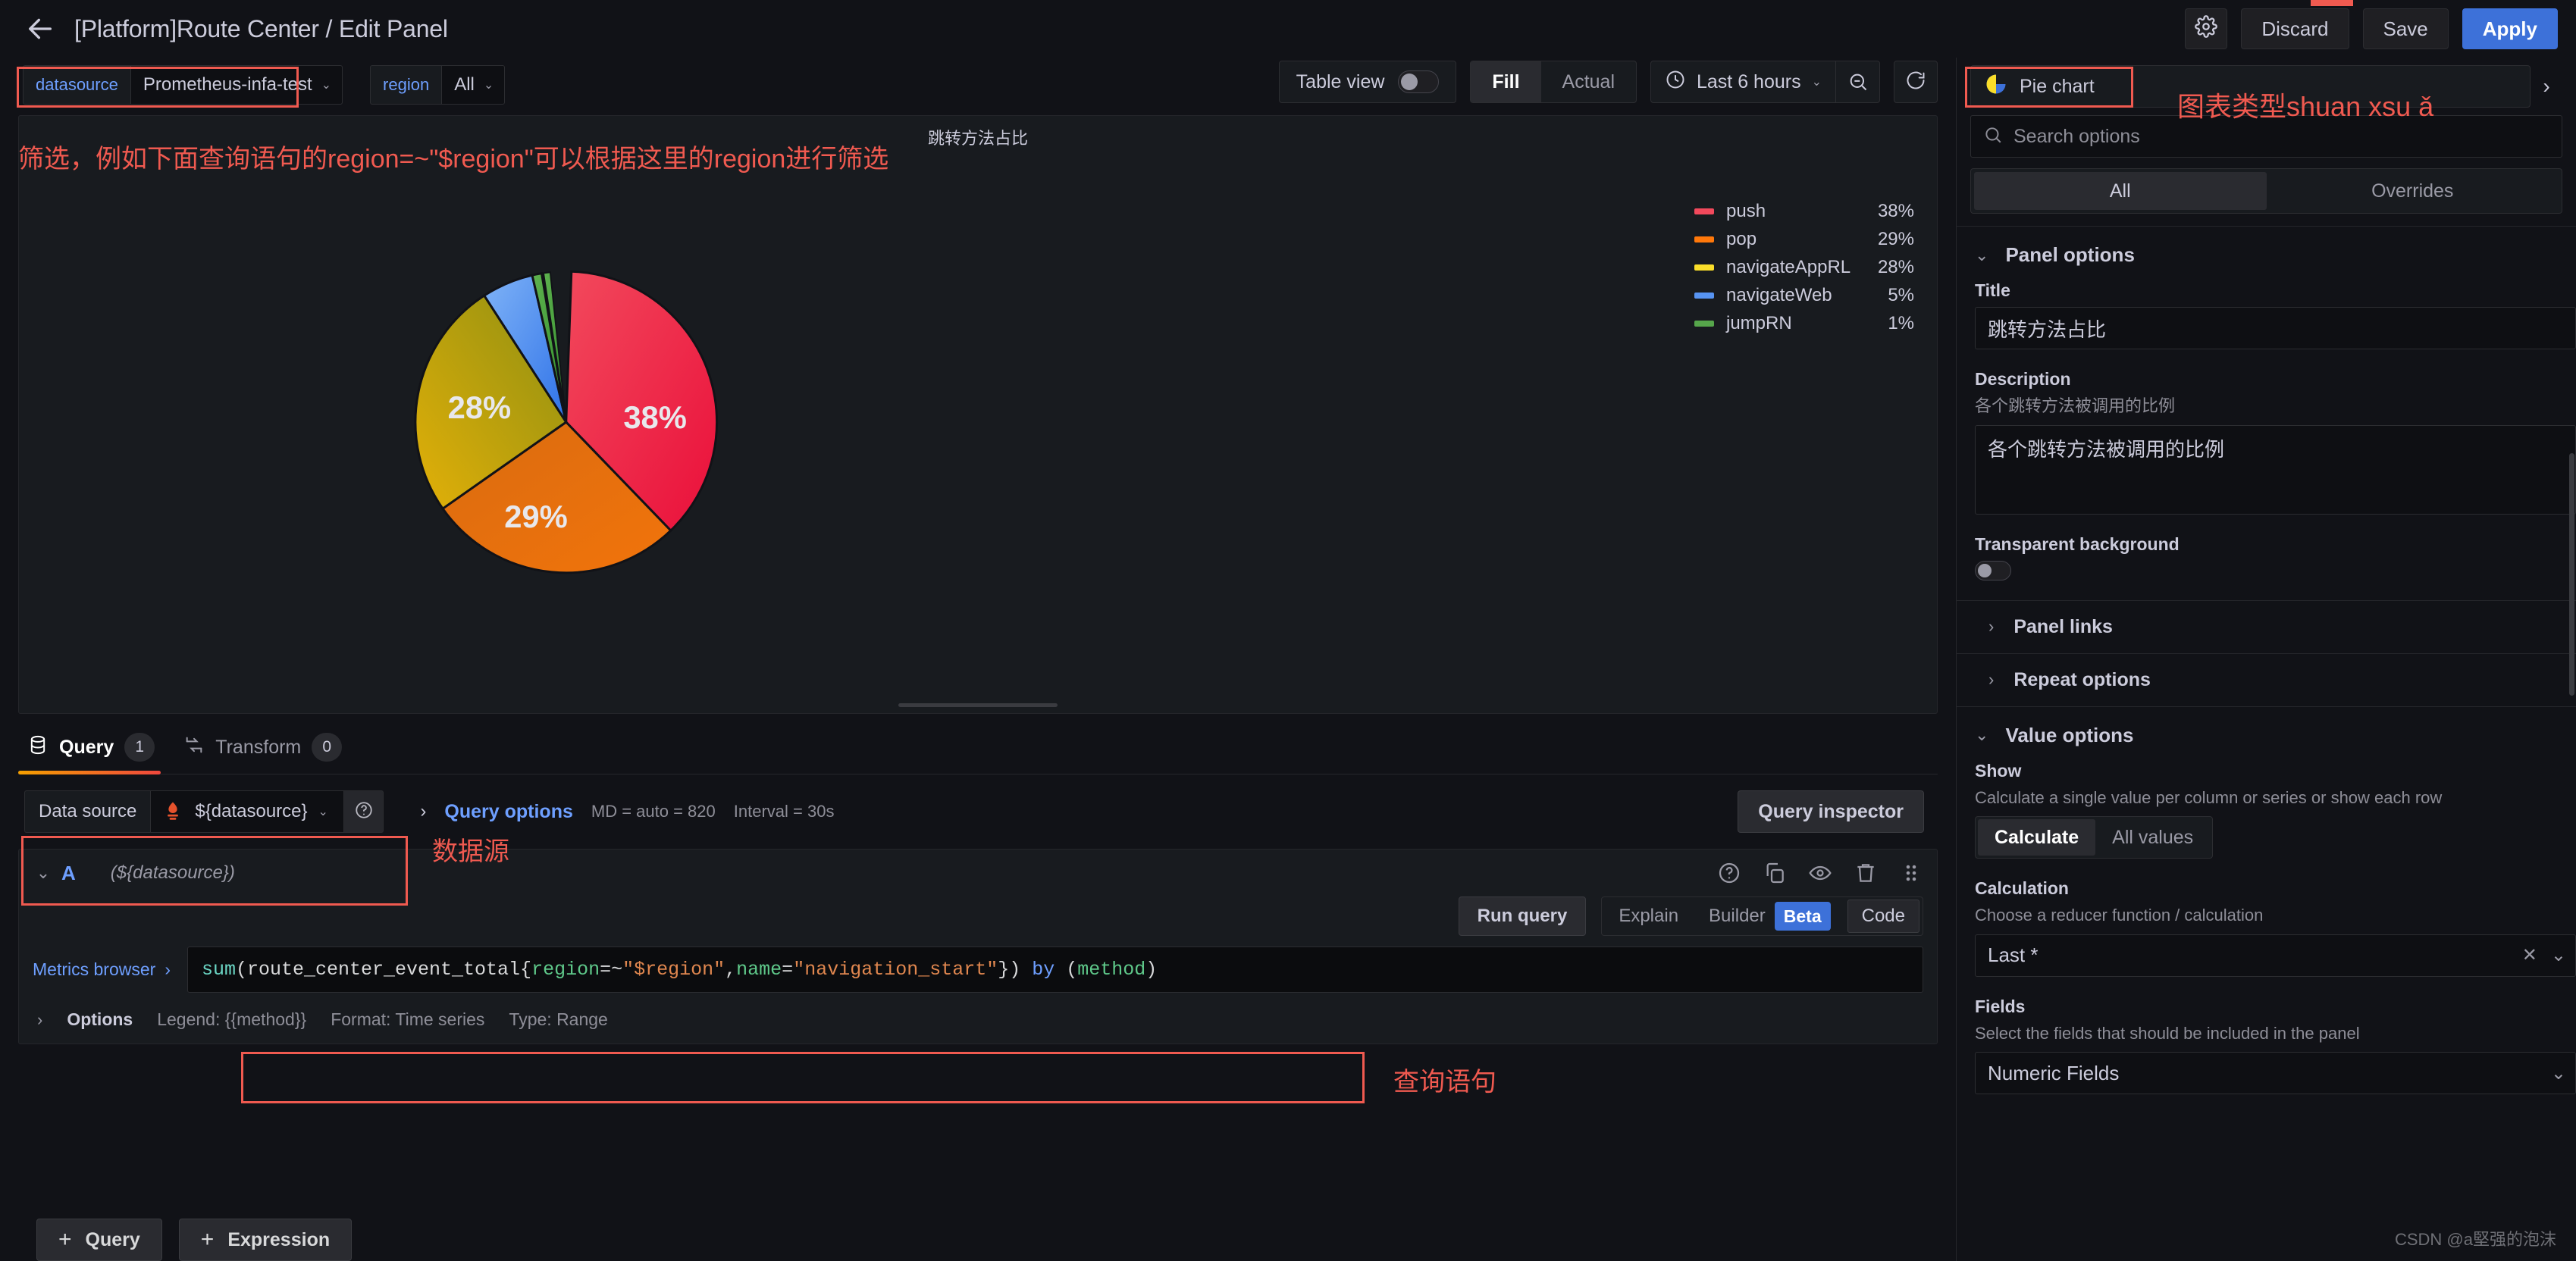 This screenshot has width=2576, height=1261. I want to click on clock-icon, so click(1676, 82).